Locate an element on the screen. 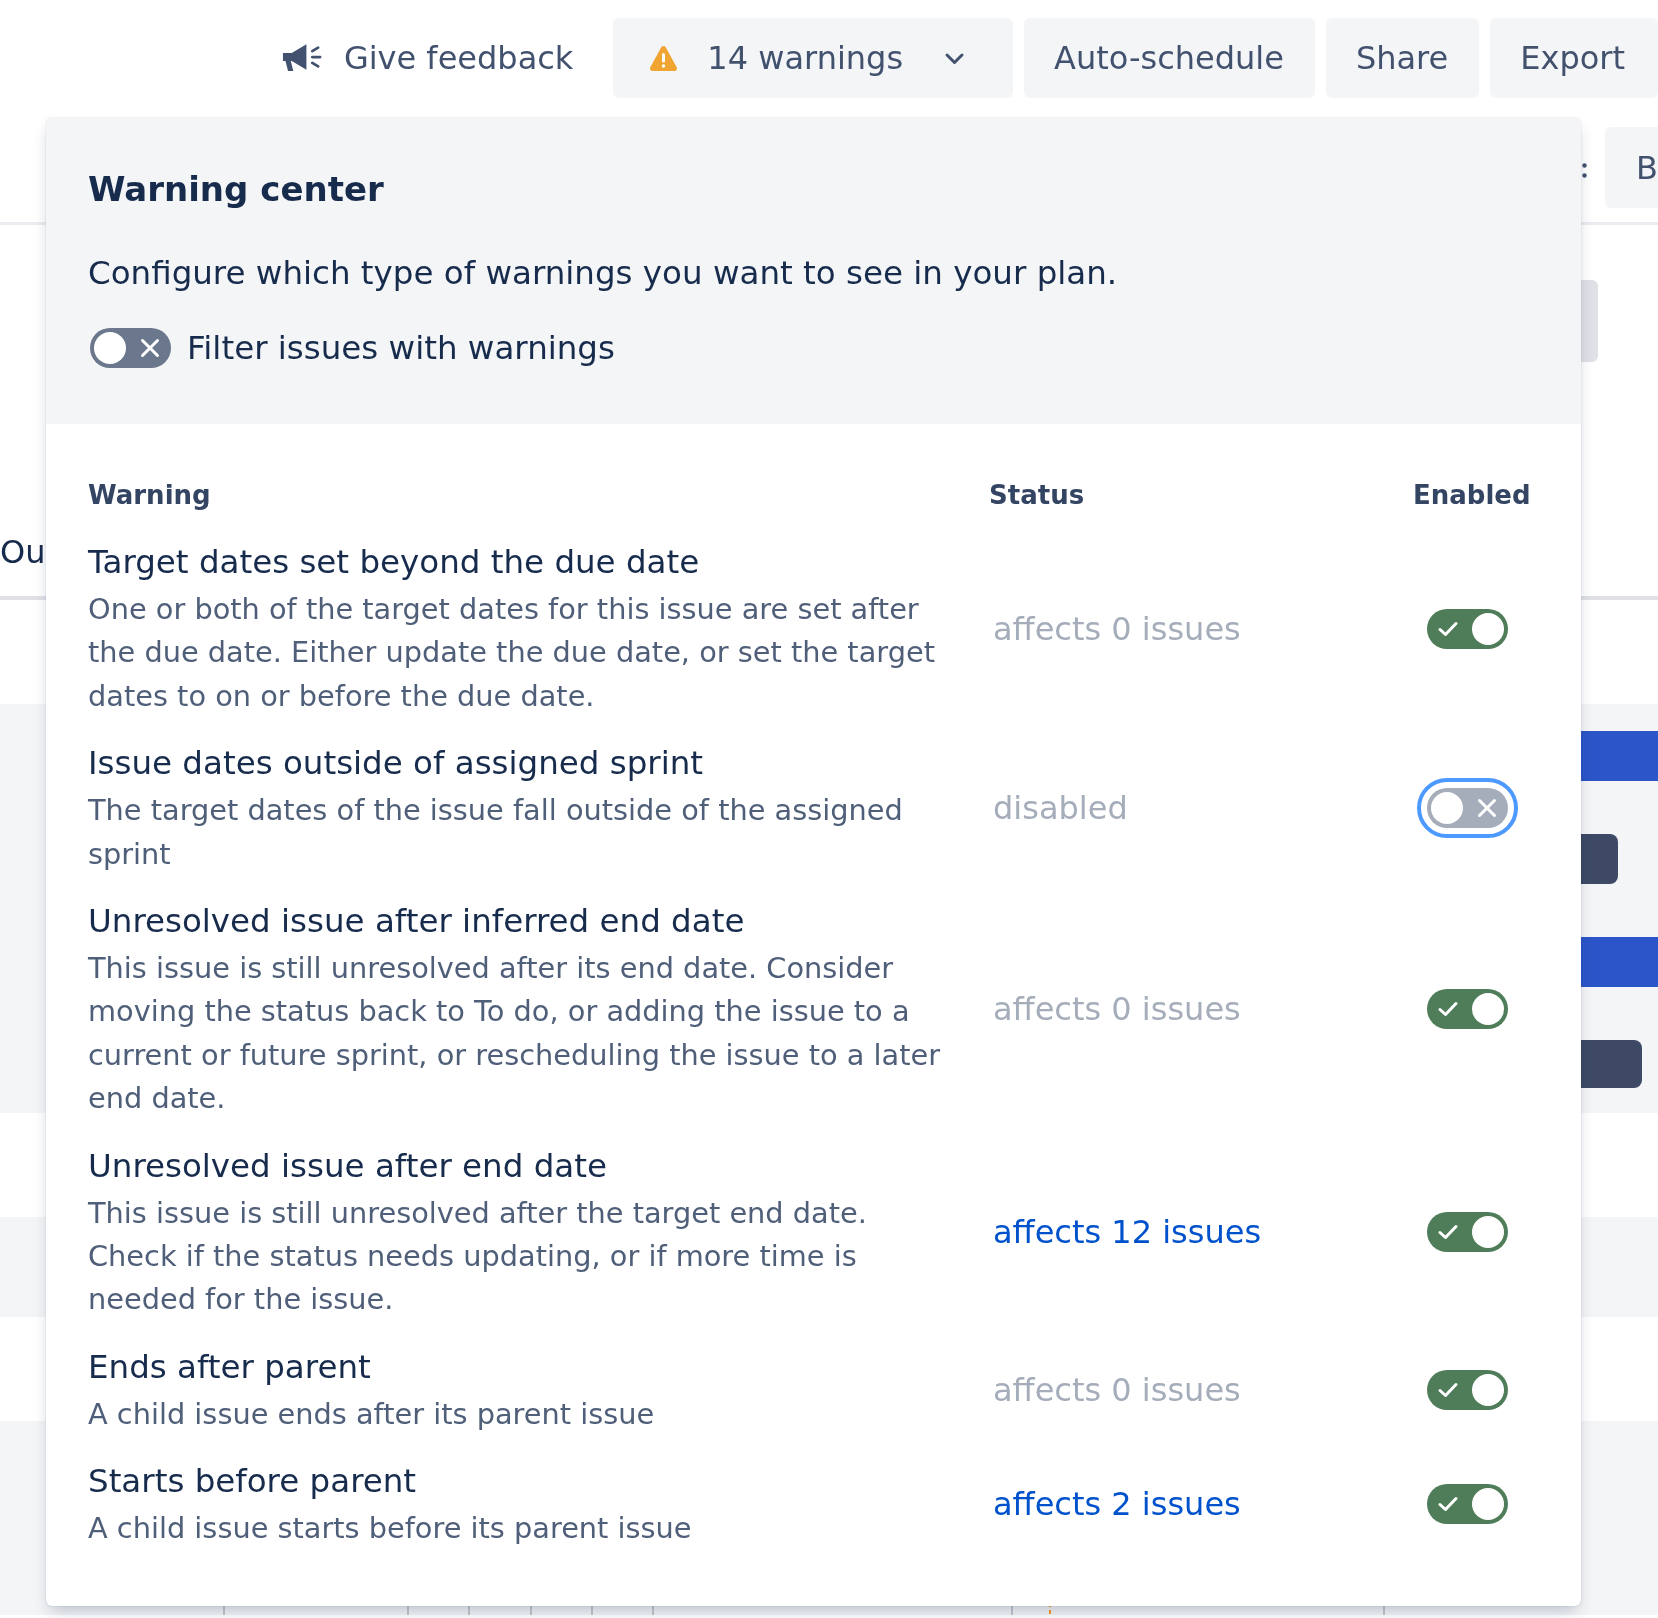 This screenshot has width=1658, height=1618. panel-title: Warning center is located at coordinates (236, 189).